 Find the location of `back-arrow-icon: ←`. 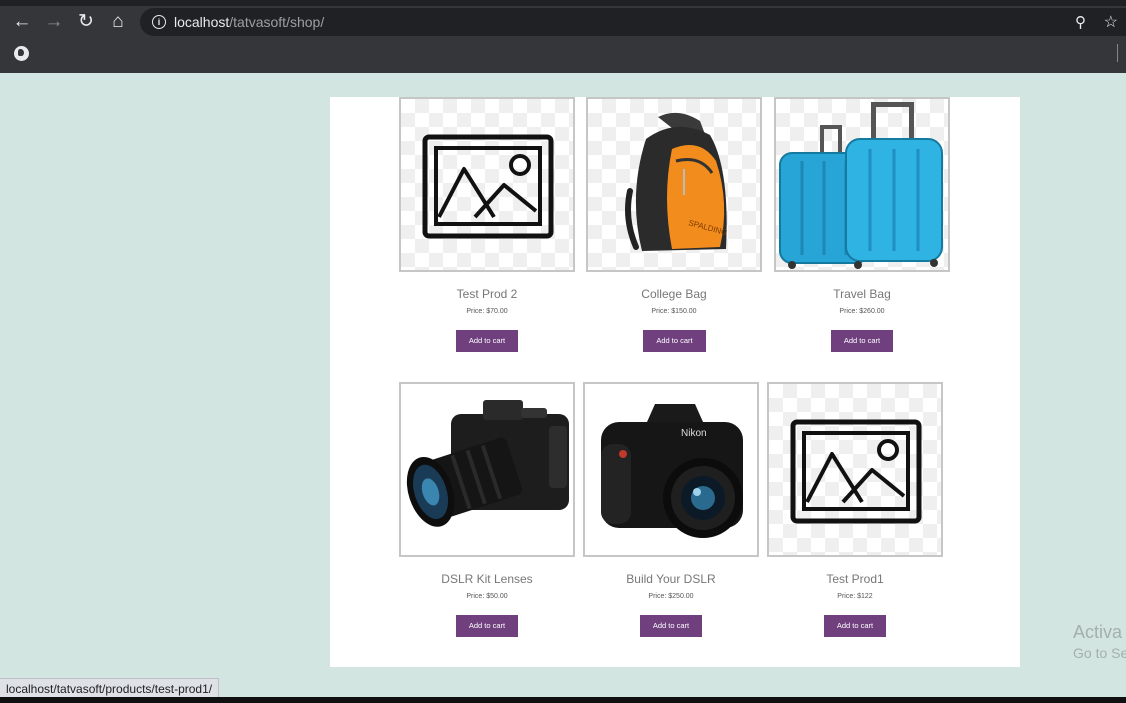

back-arrow-icon: ← is located at coordinates (22, 22).